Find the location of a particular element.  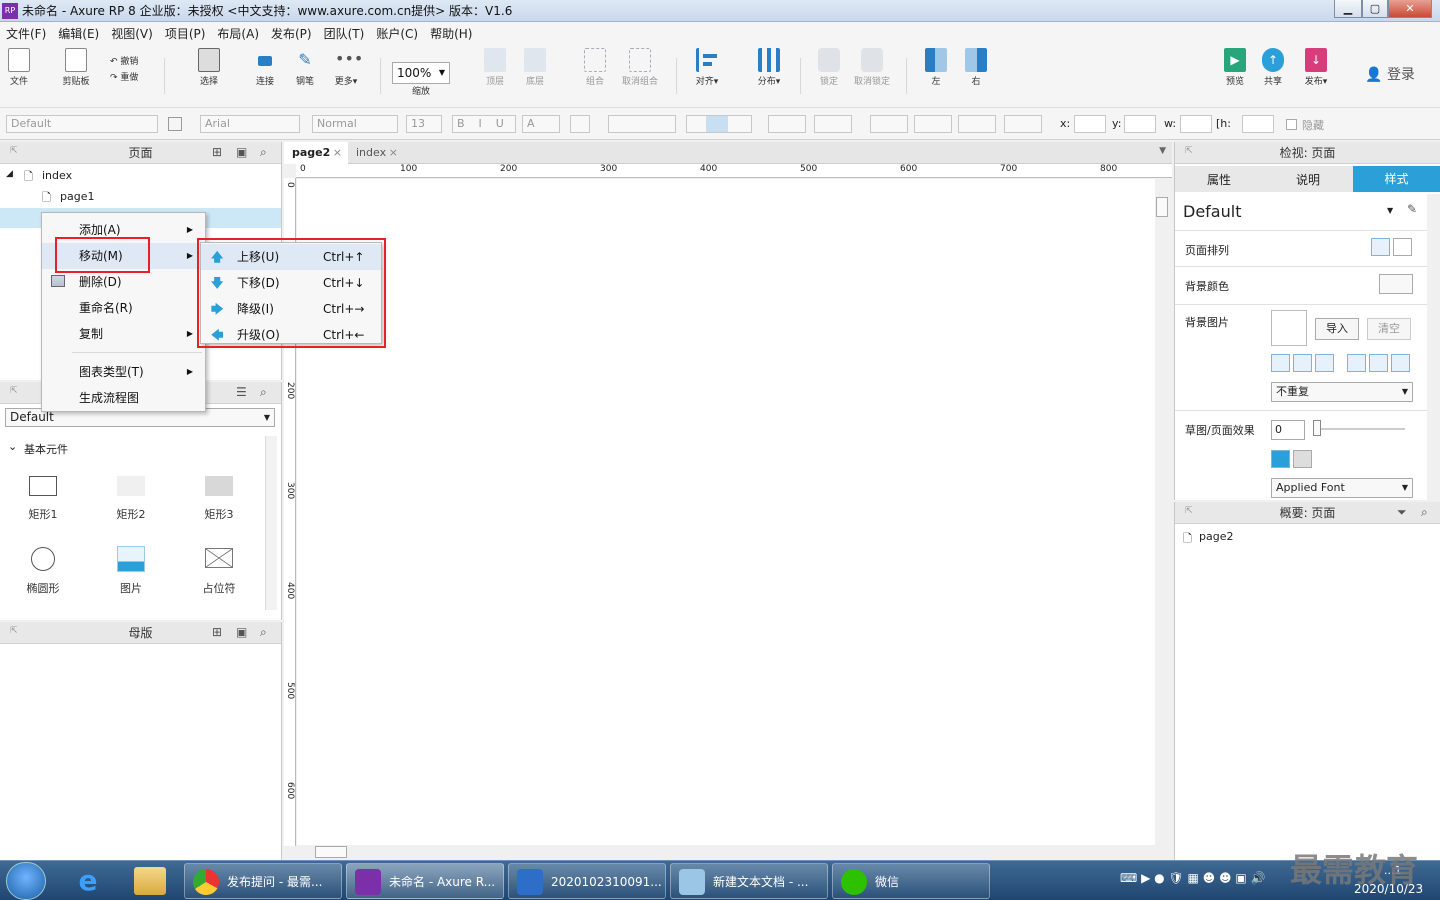

add-master-icon: ⊞ is located at coordinates (217, 632).